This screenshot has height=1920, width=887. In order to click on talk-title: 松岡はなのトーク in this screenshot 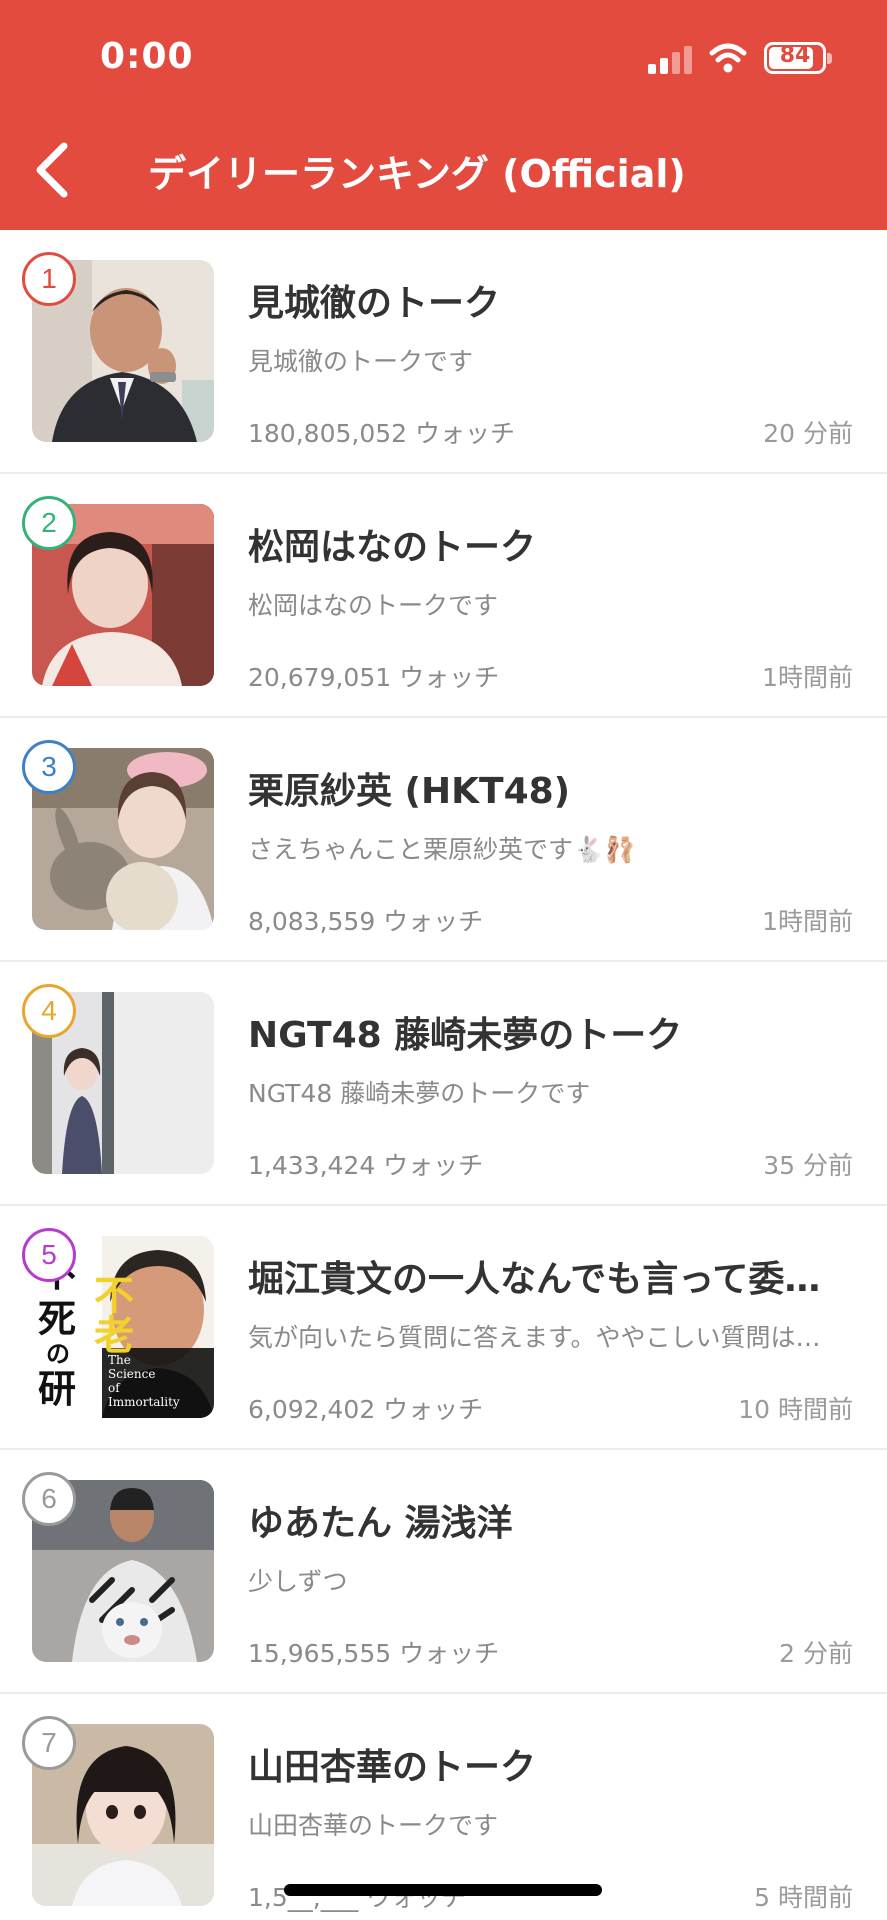, I will do `click(392, 547)`.